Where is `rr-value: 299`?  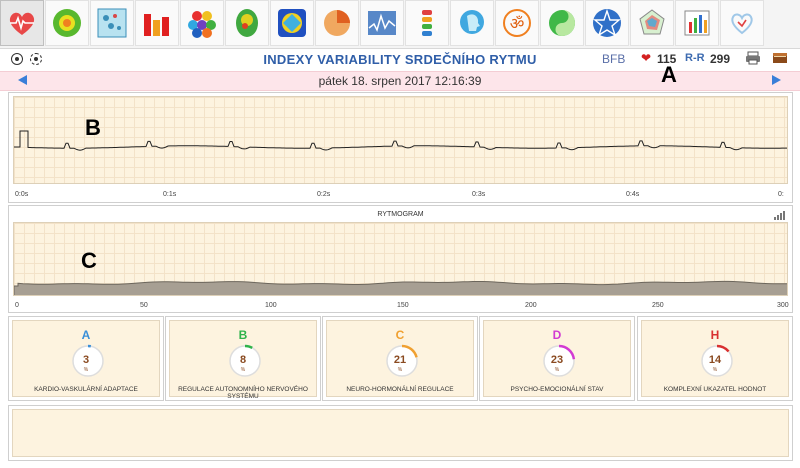
rr-value: 299 is located at coordinates (720, 59).